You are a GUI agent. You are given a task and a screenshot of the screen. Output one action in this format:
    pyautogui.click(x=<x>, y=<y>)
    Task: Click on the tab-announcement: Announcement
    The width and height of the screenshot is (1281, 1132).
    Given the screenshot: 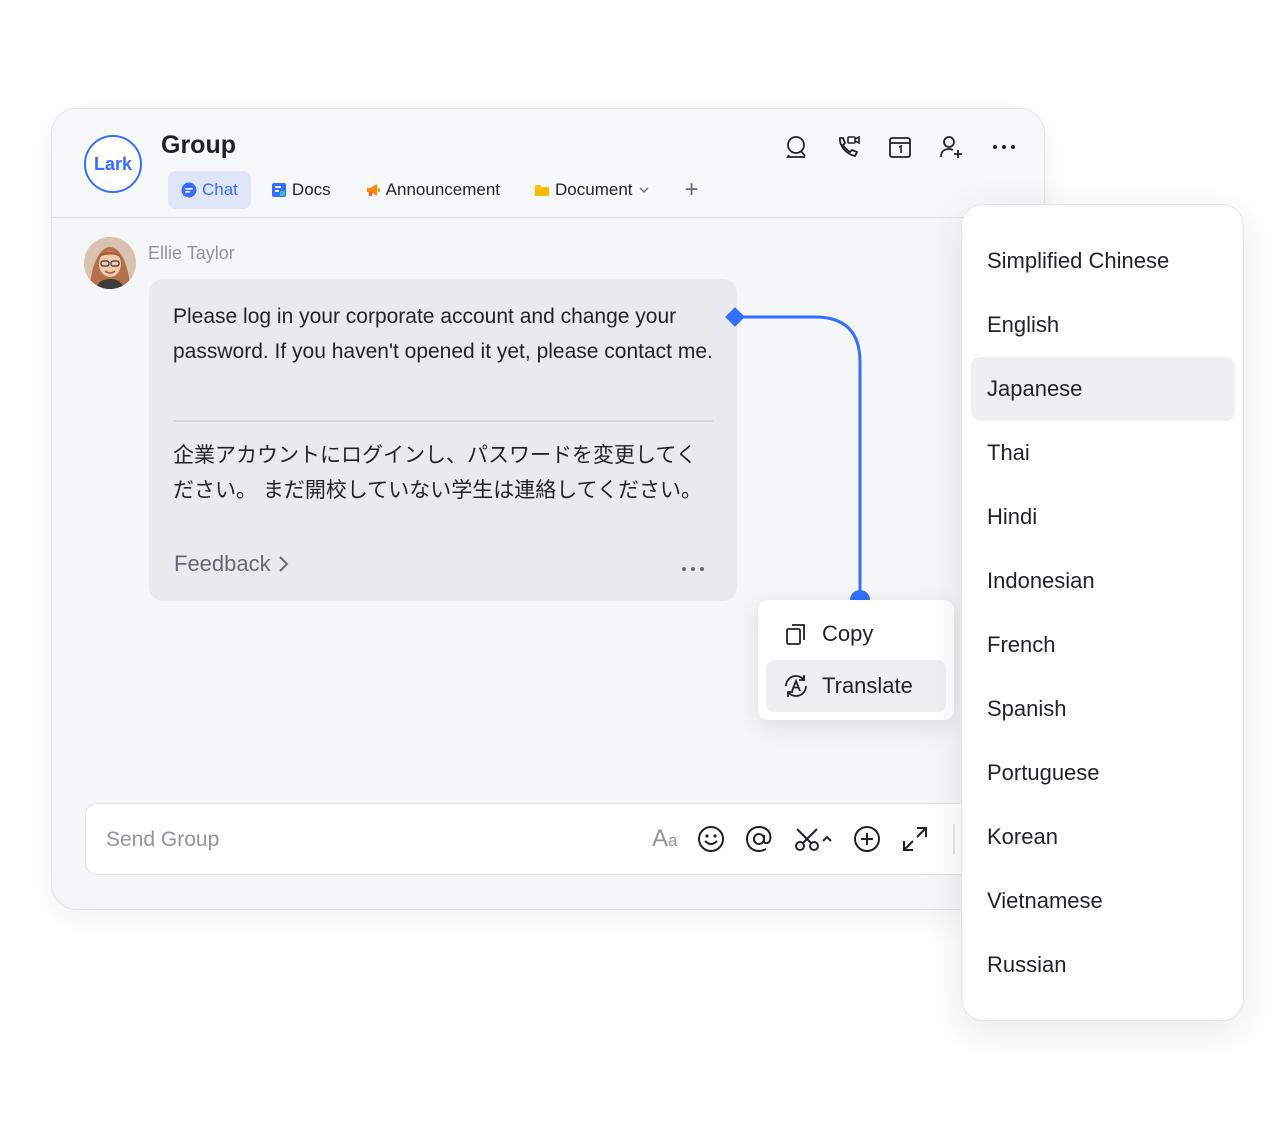 What is the action you would take?
    pyautogui.click(x=432, y=190)
    